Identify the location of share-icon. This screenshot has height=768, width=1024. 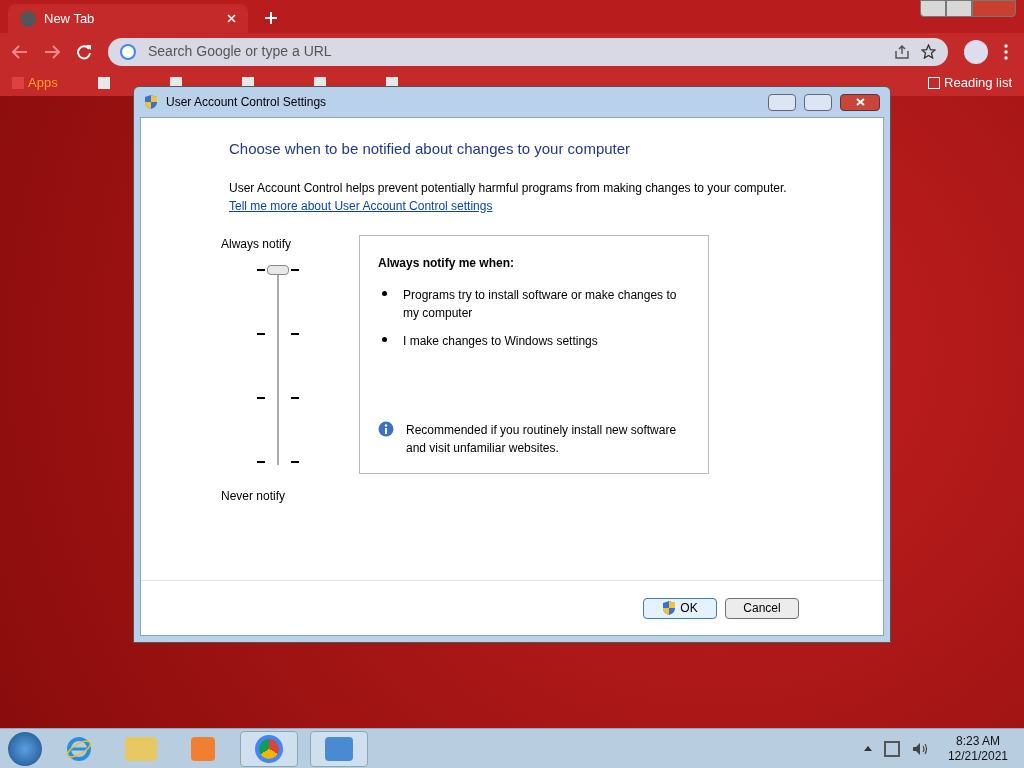
(902, 51).